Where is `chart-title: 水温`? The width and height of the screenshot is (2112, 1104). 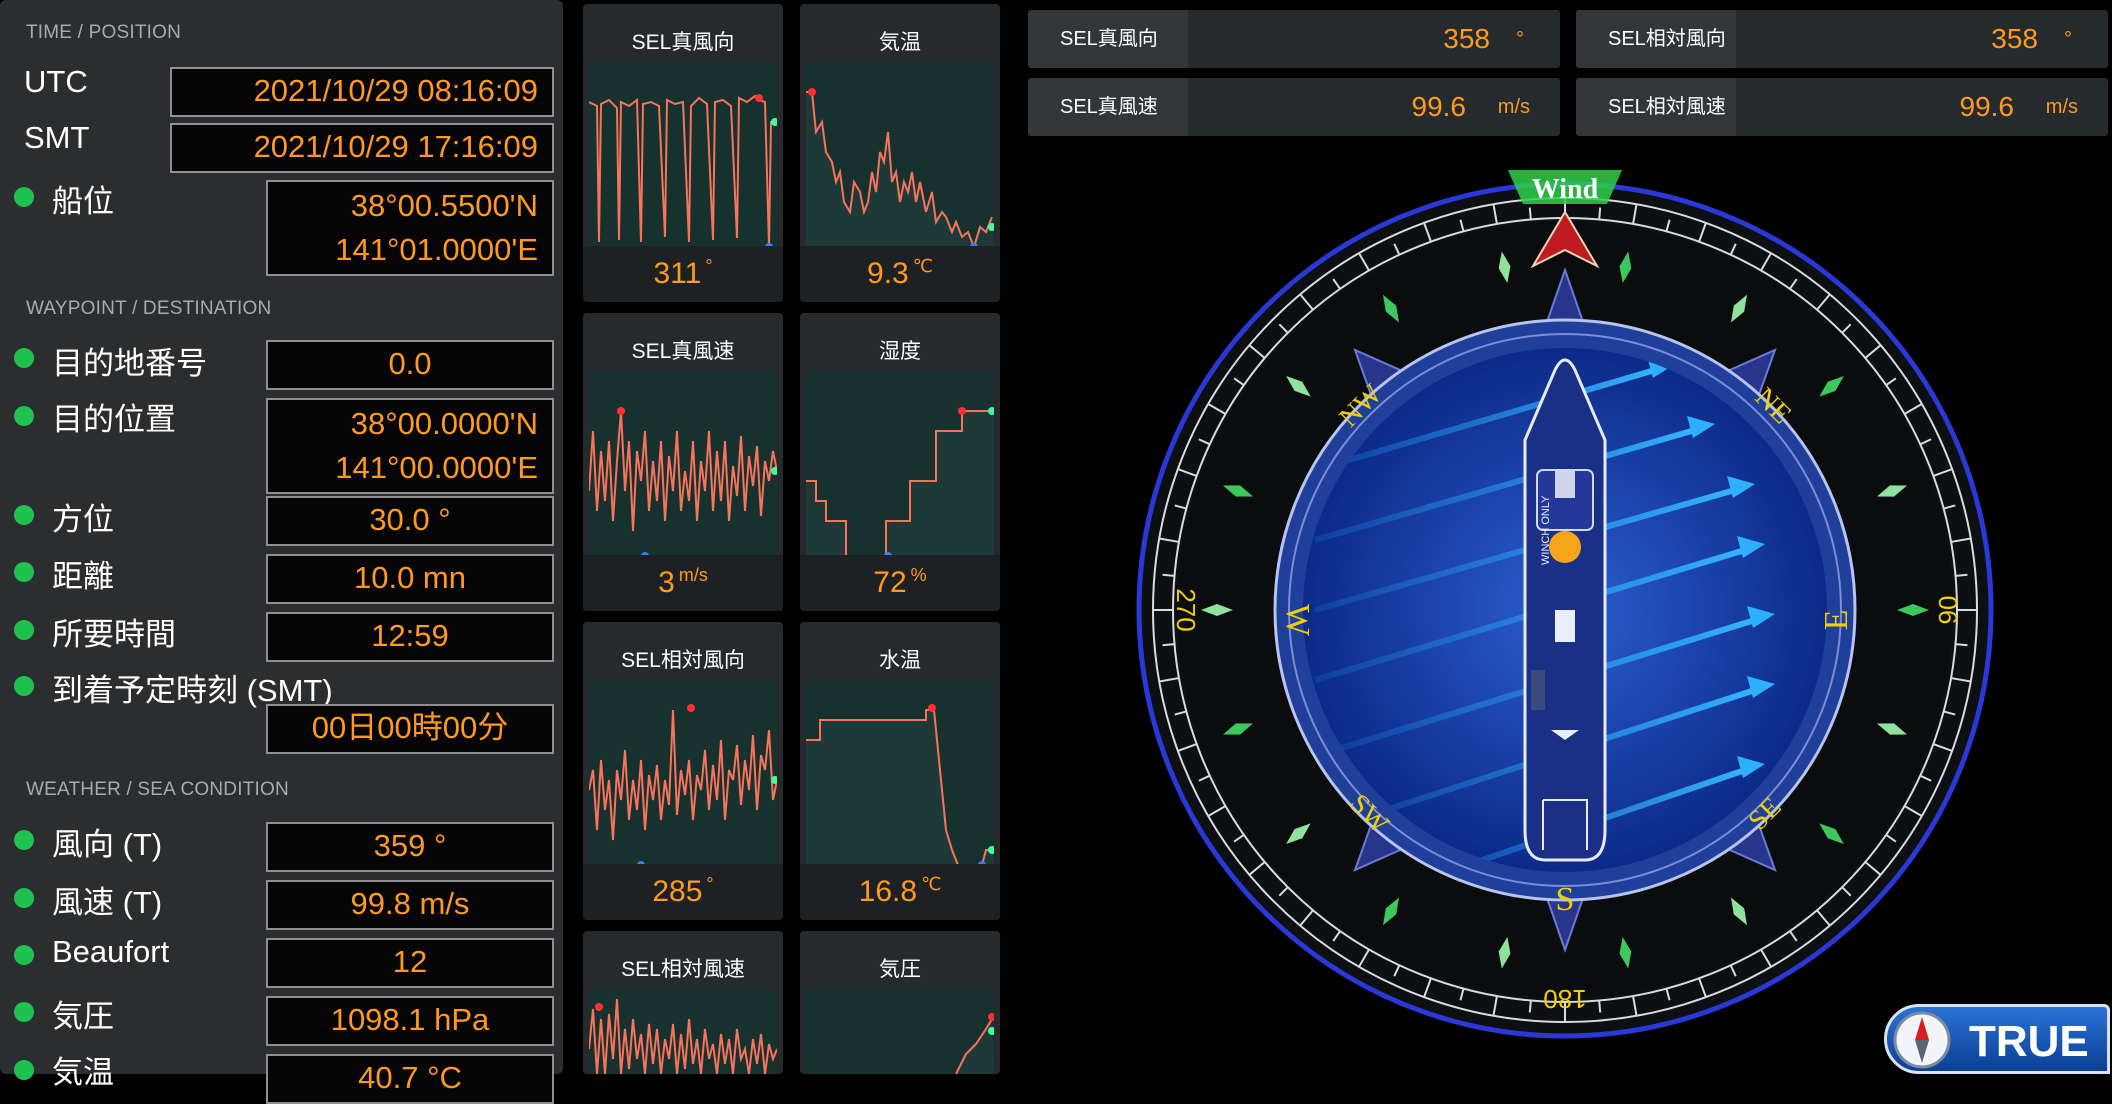
chart-title: 水温 is located at coordinates (900, 660).